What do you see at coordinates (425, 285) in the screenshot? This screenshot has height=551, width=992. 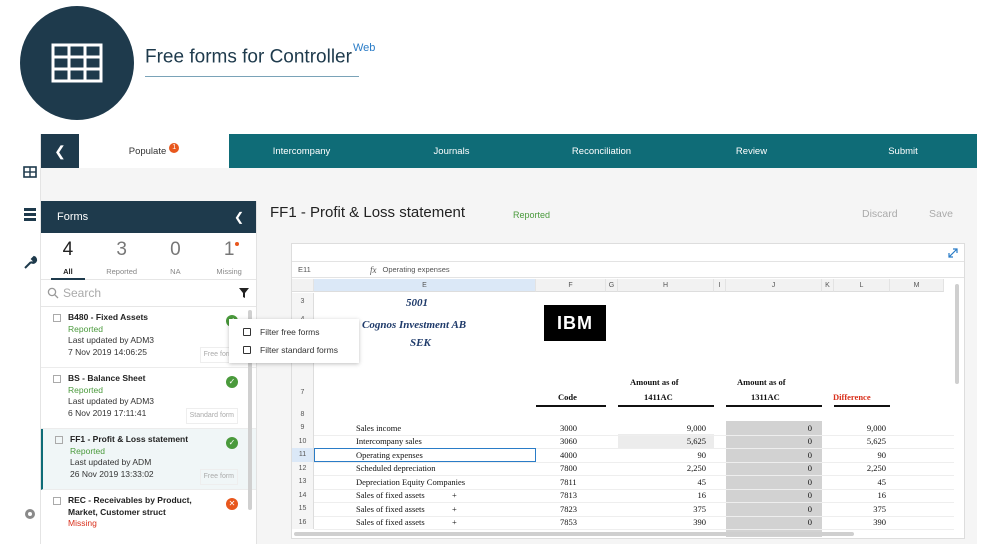 I see `column-header: E` at bounding box center [425, 285].